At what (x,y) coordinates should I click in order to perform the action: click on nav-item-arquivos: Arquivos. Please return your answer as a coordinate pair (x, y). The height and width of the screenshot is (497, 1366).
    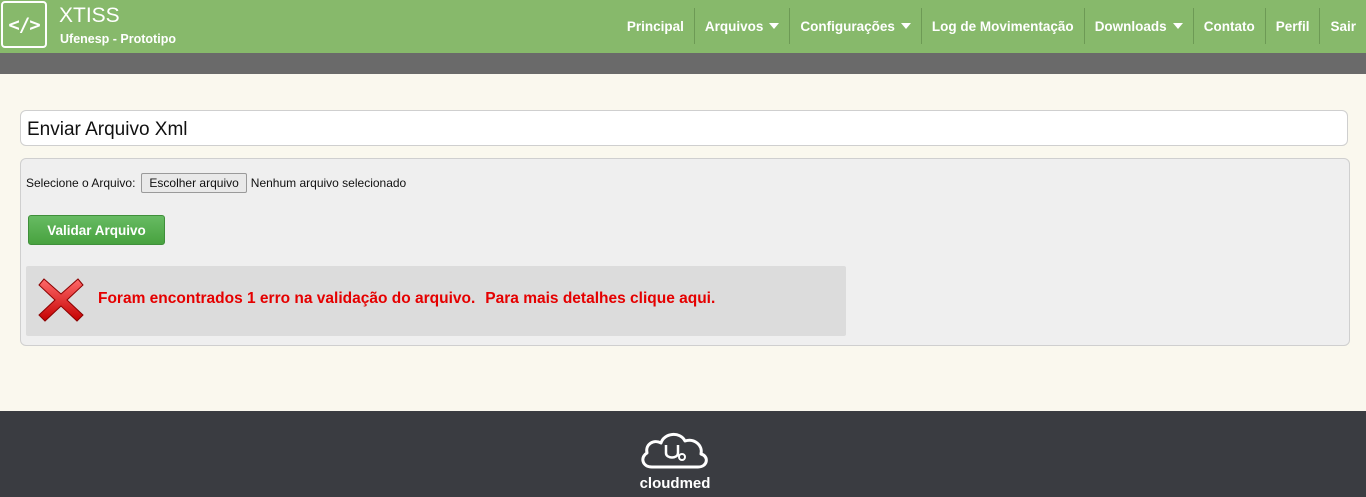
    Looking at the image, I should click on (741, 26).